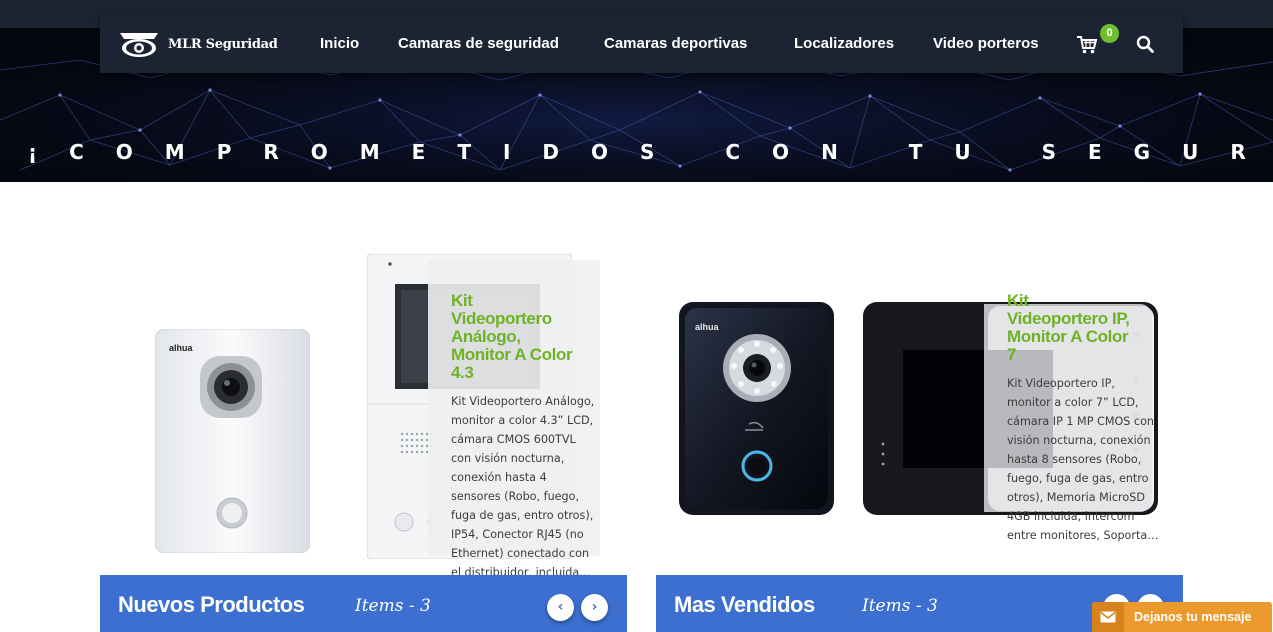 The height and width of the screenshot is (632, 1273). Describe the element at coordinates (986, 43) in the screenshot. I see `nav-item-video-porteros: Video porteros` at that location.